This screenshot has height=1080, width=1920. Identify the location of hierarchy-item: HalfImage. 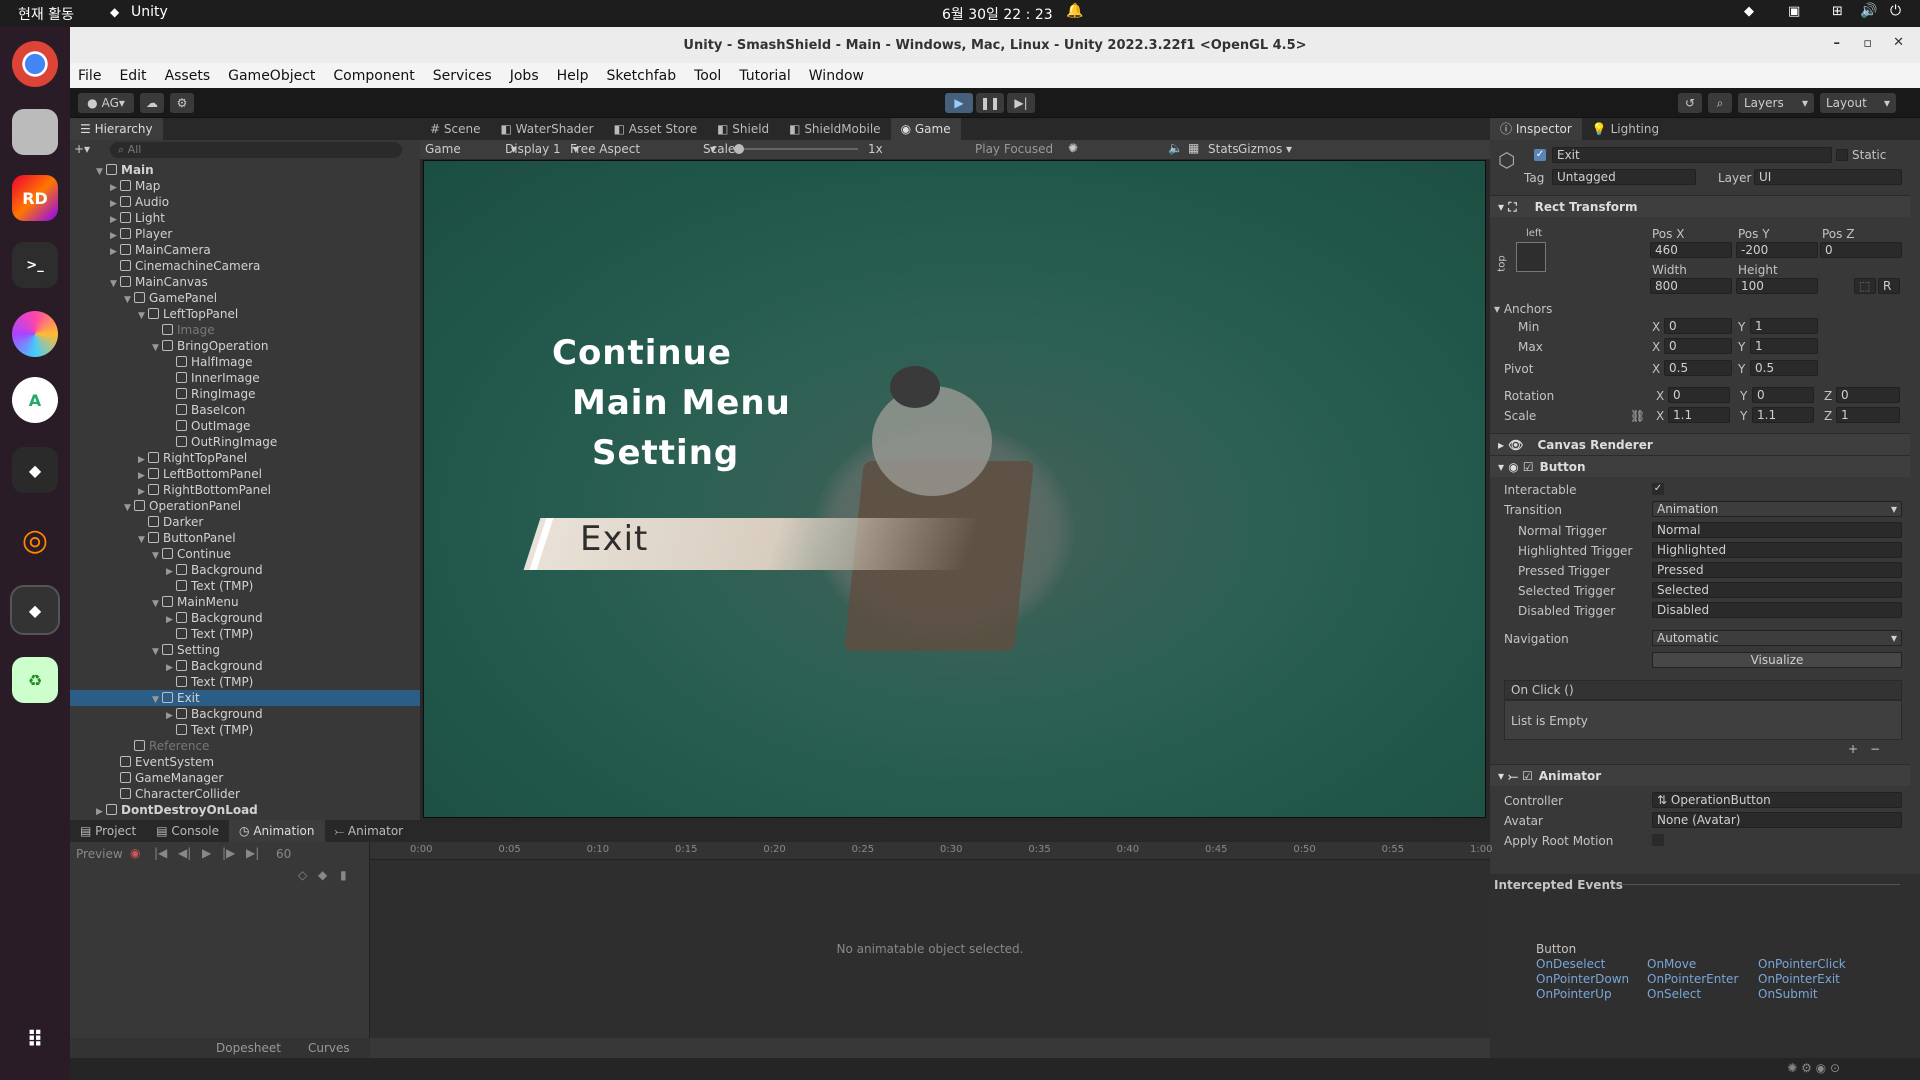
(245, 362).